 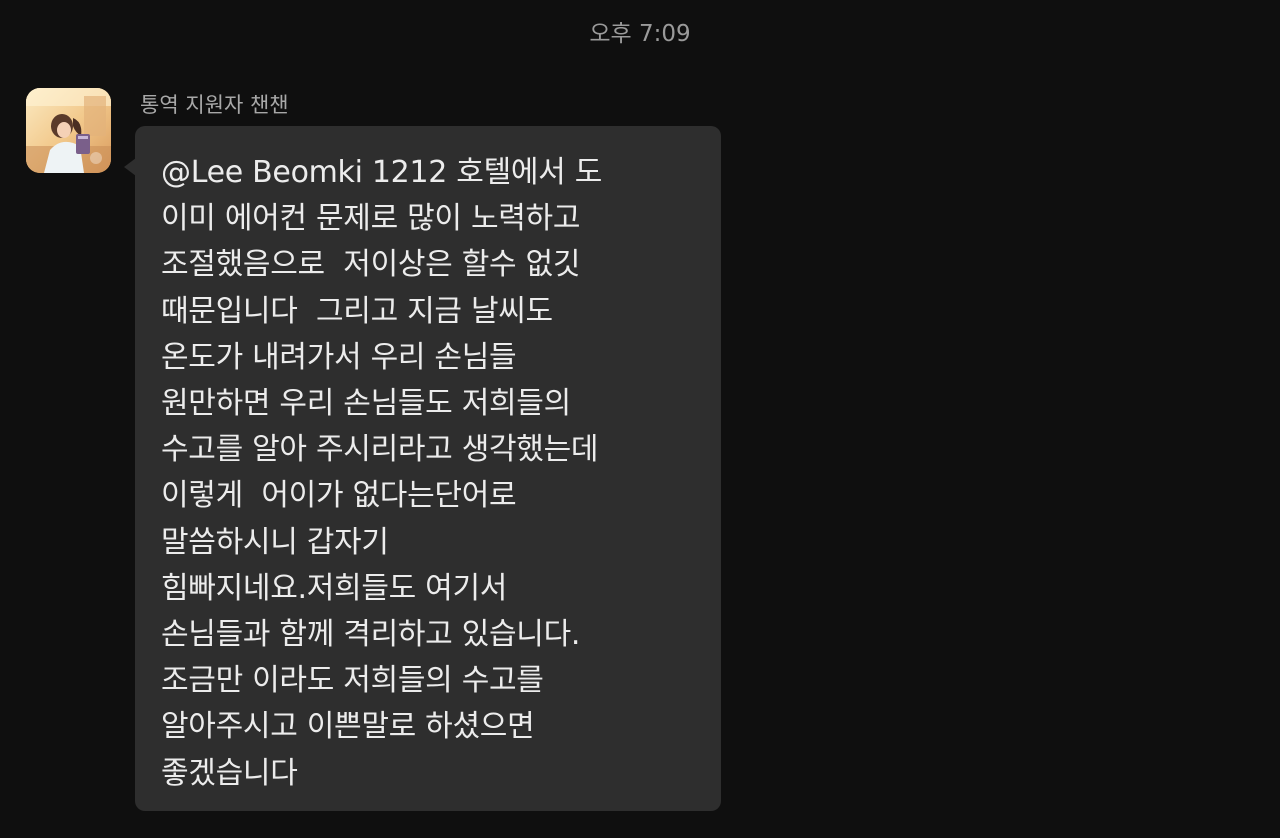 I want to click on message-line: 온도가 내려가서 우리 손님들, so click(x=339, y=357).